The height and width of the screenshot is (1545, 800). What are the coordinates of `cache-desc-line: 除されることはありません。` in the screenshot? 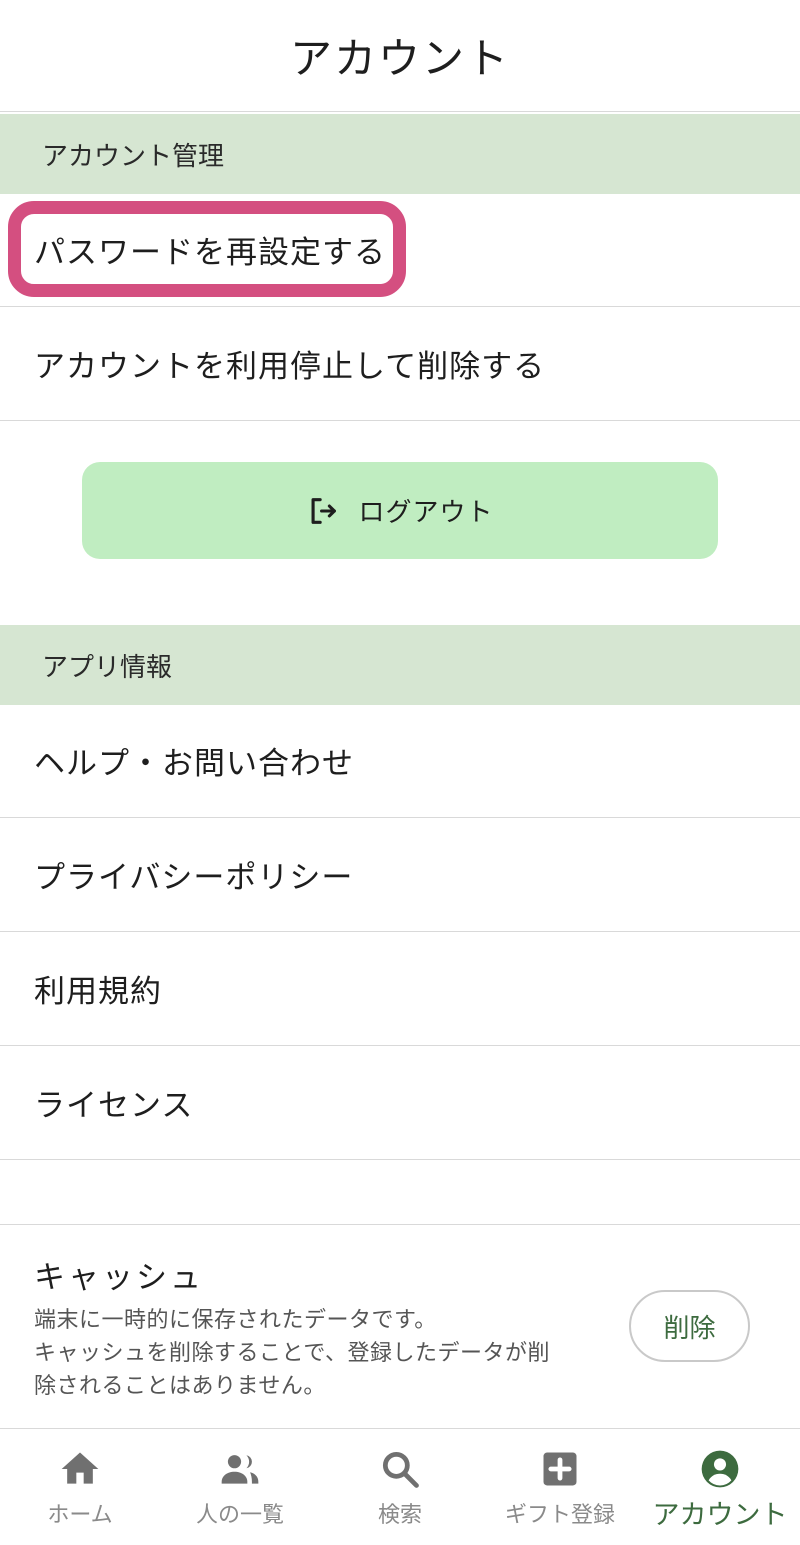 It's located at (180, 1386).